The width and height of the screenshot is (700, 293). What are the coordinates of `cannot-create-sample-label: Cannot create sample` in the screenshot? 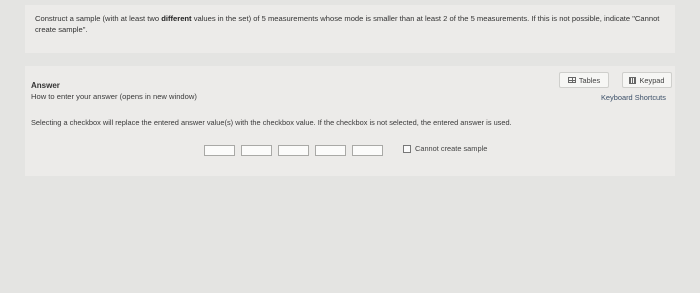 It's located at (451, 148).